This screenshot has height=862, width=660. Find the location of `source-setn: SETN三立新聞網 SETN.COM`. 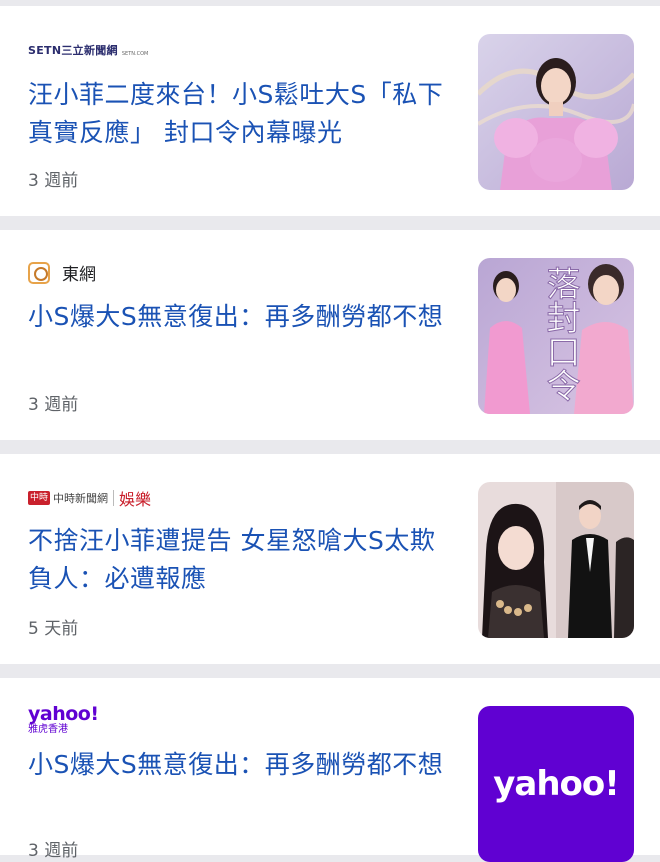

source-setn: SETN三立新聞網 SETN.COM is located at coordinates (88, 50).